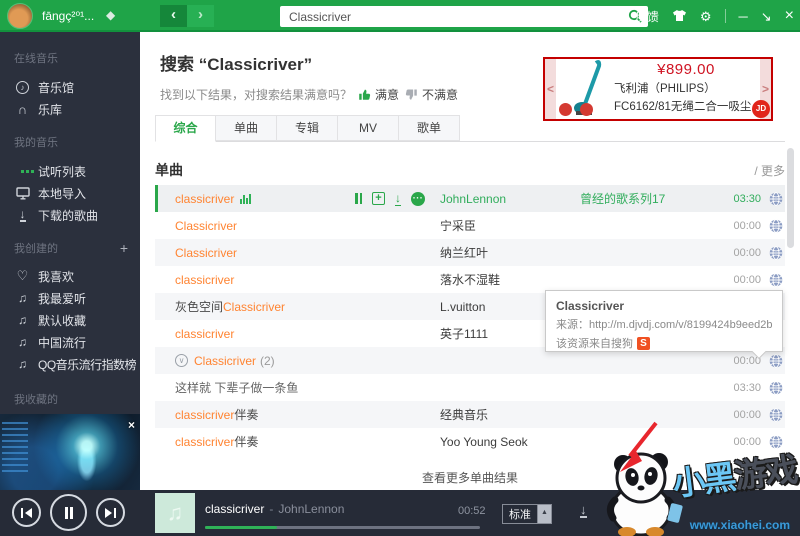 This screenshot has height=536, width=800. I want to click on ad-model: FC6162/81无绳二合一吸尘, so click(683, 107).